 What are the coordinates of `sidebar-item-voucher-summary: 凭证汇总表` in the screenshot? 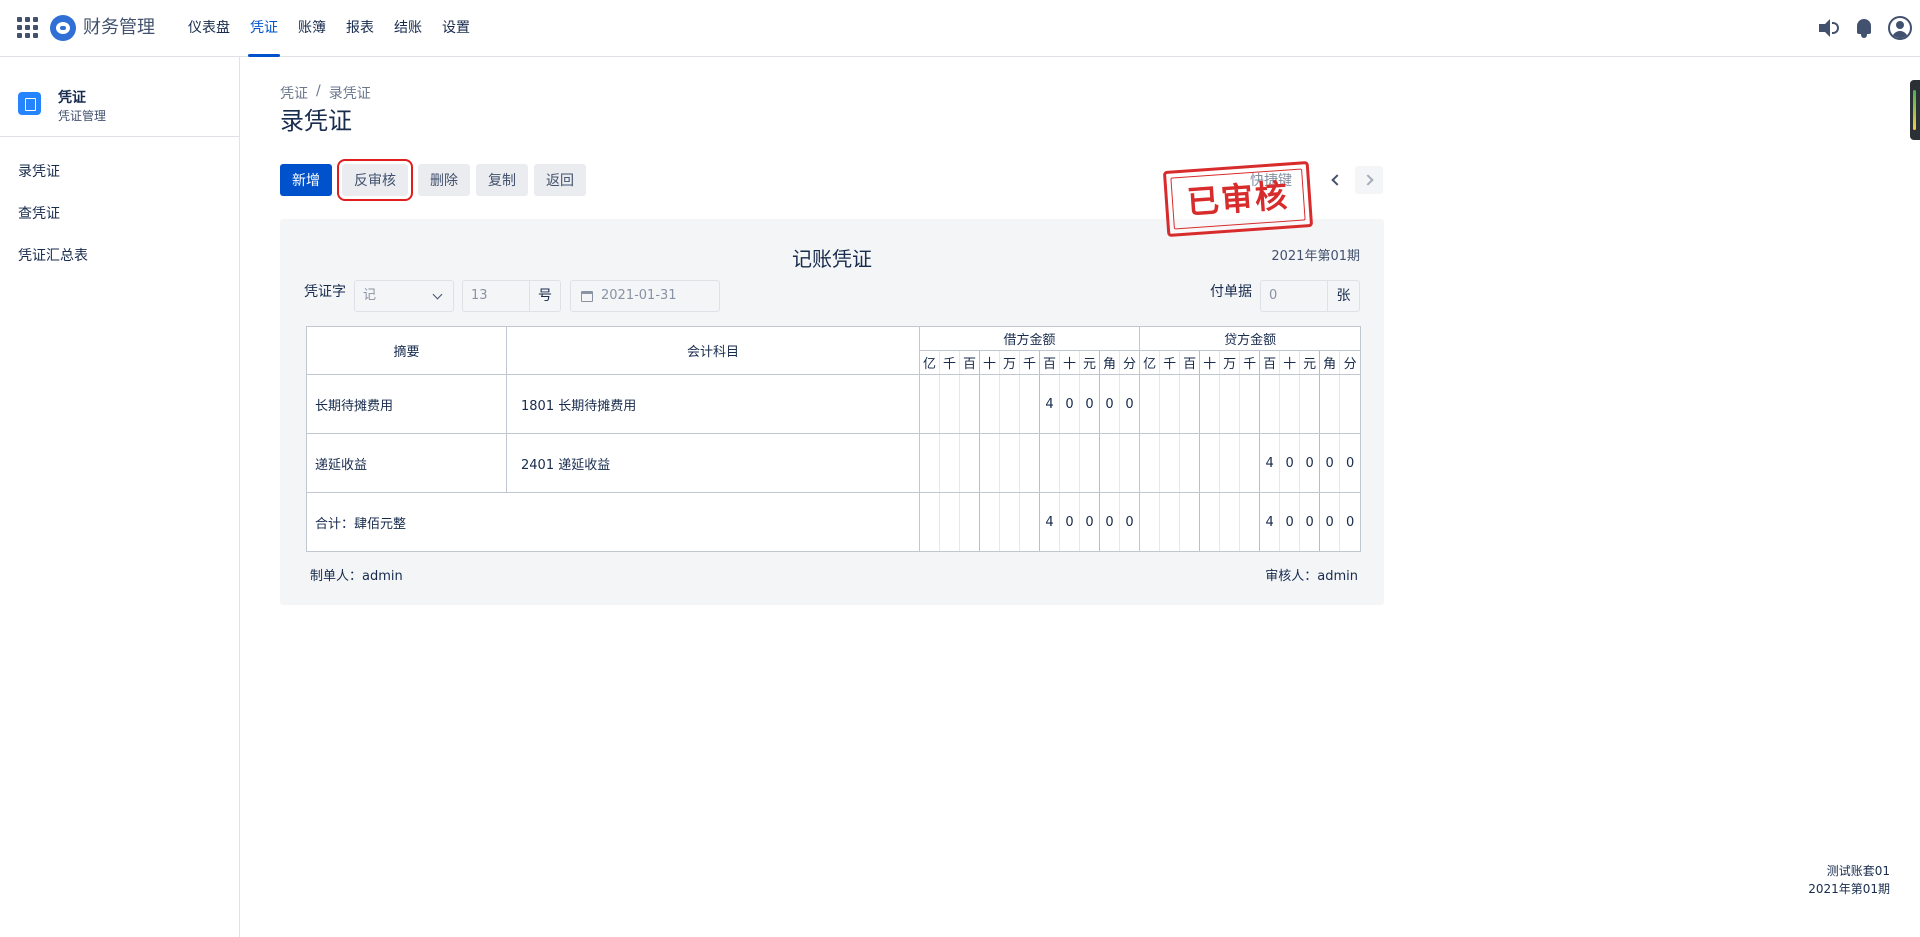 It's located at (119, 256).